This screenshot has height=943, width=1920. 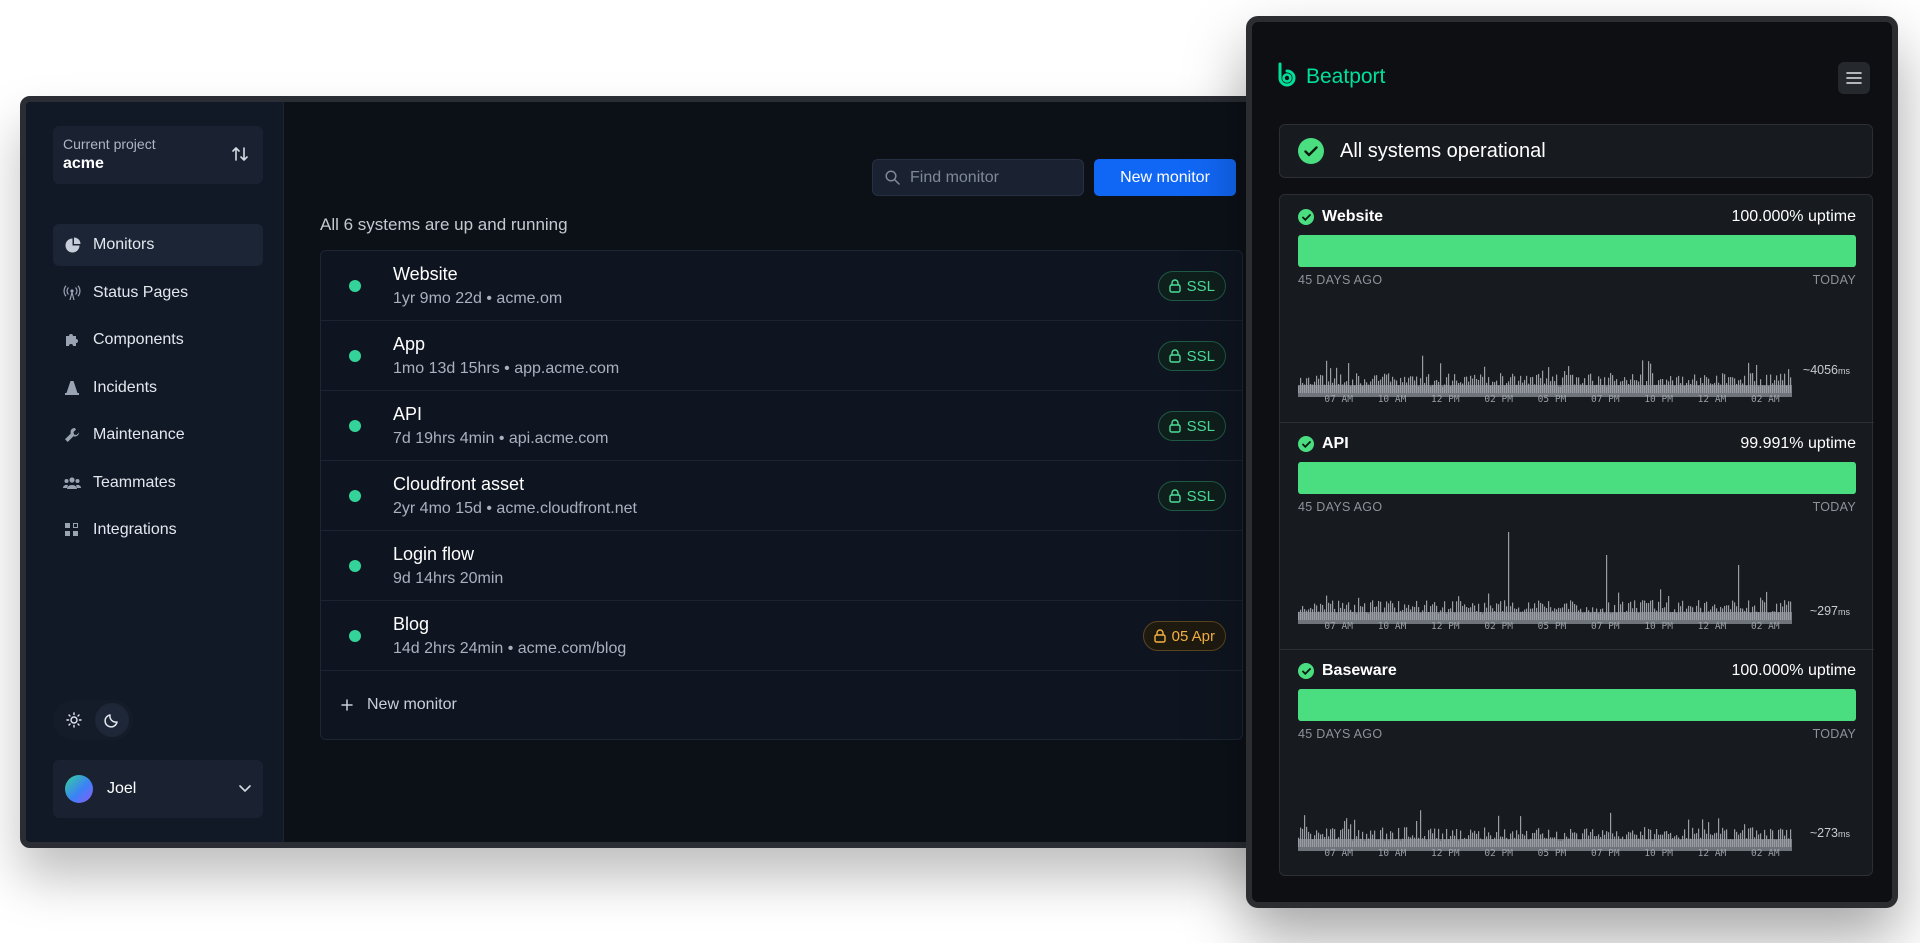 I want to click on sidebar-item-teammates: Teammates, so click(x=158, y=483).